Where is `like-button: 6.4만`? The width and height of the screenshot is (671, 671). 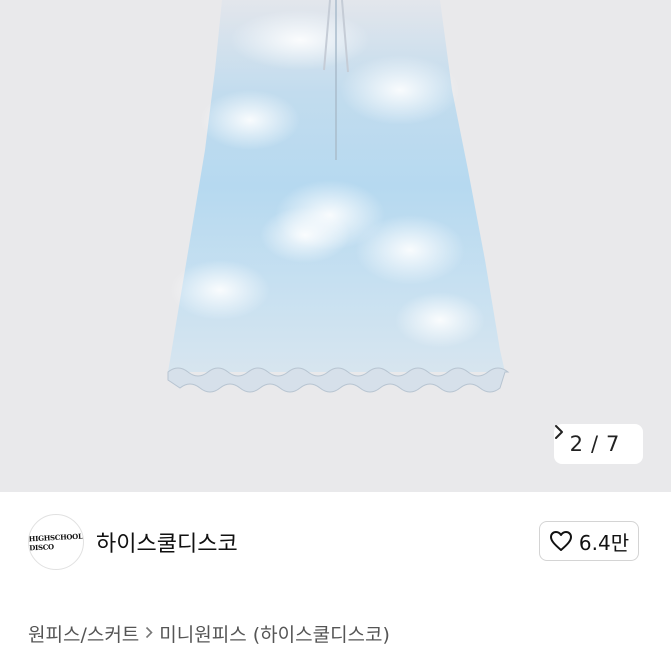
like-button: 6.4만 is located at coordinates (589, 541).